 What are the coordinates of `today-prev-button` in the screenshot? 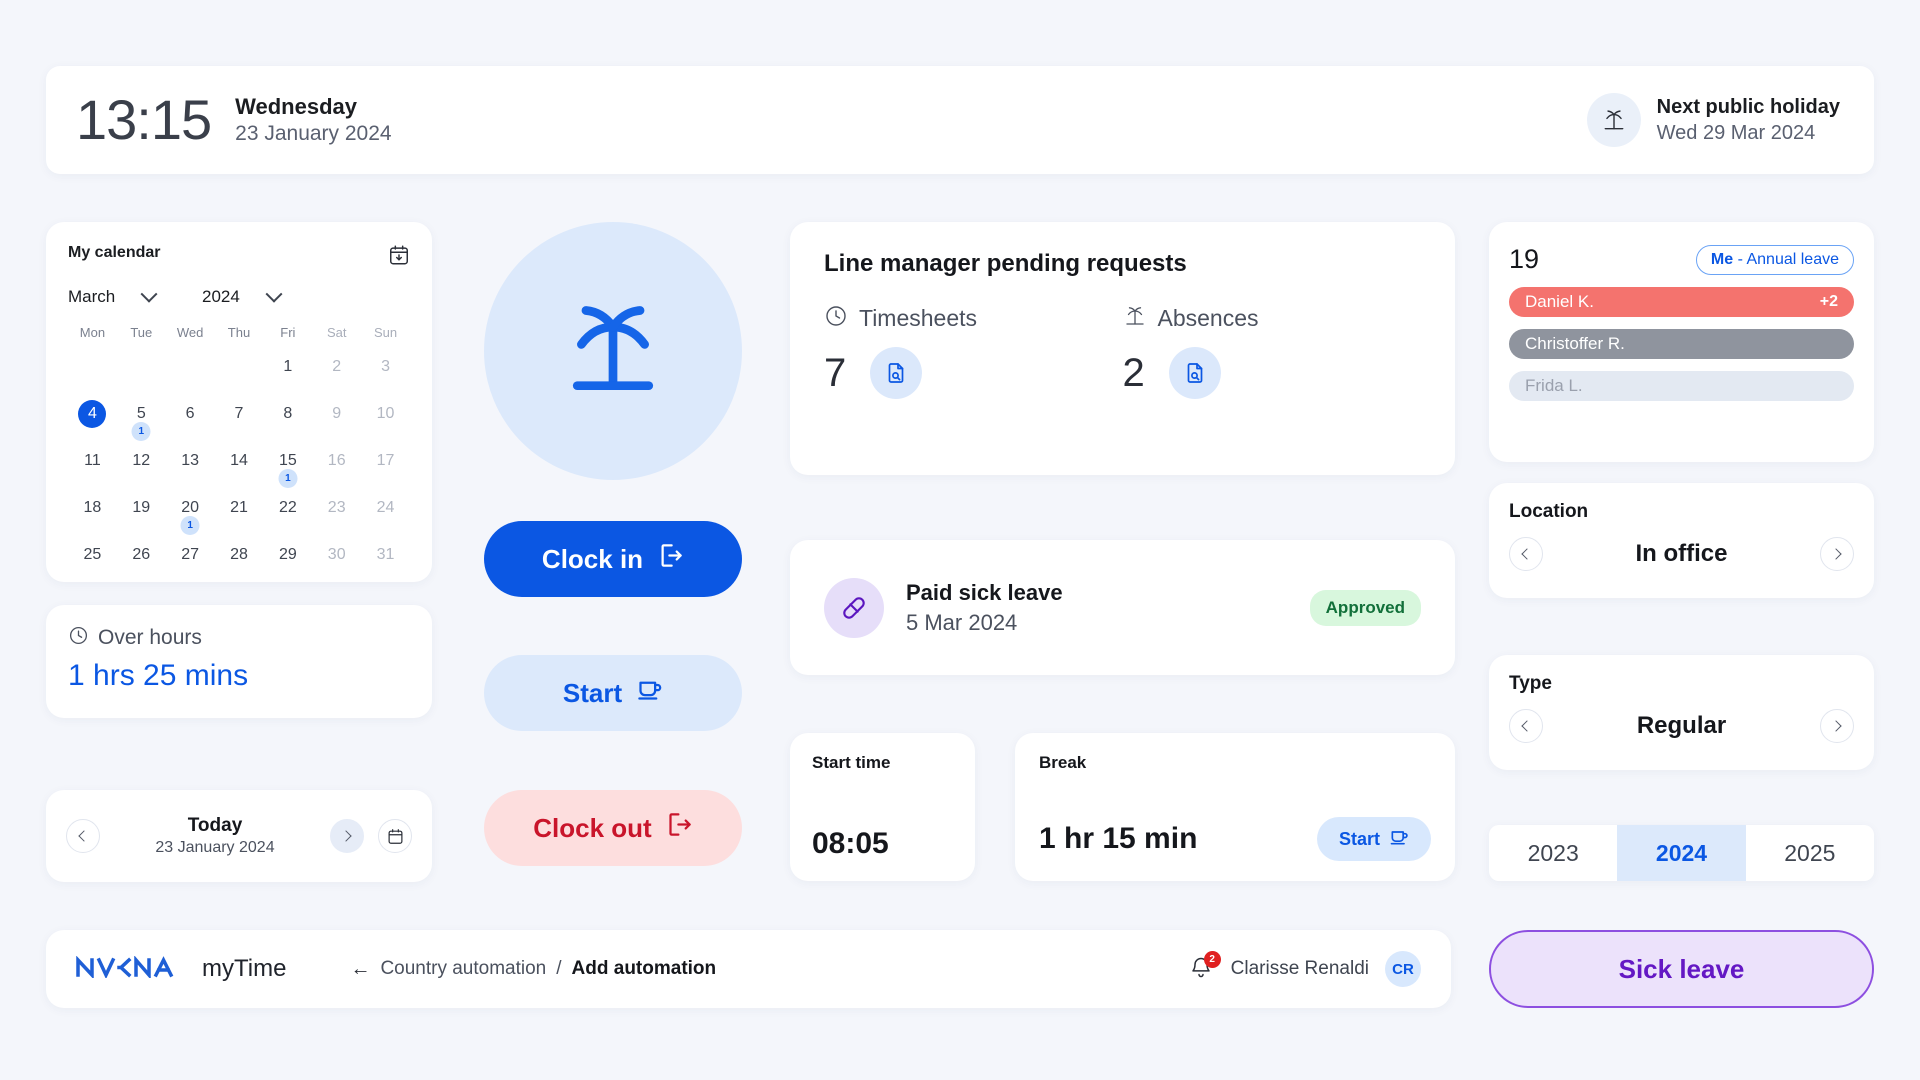 It's located at (83, 836).